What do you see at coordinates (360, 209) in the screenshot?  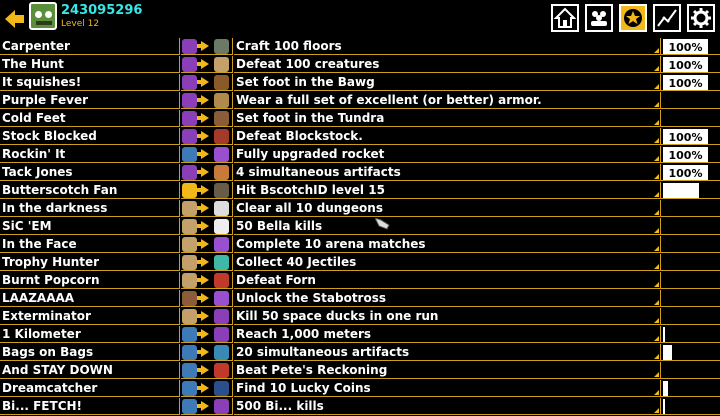 I see `achievement-row: In the darkness Clear all 10 dungeons` at bounding box center [360, 209].